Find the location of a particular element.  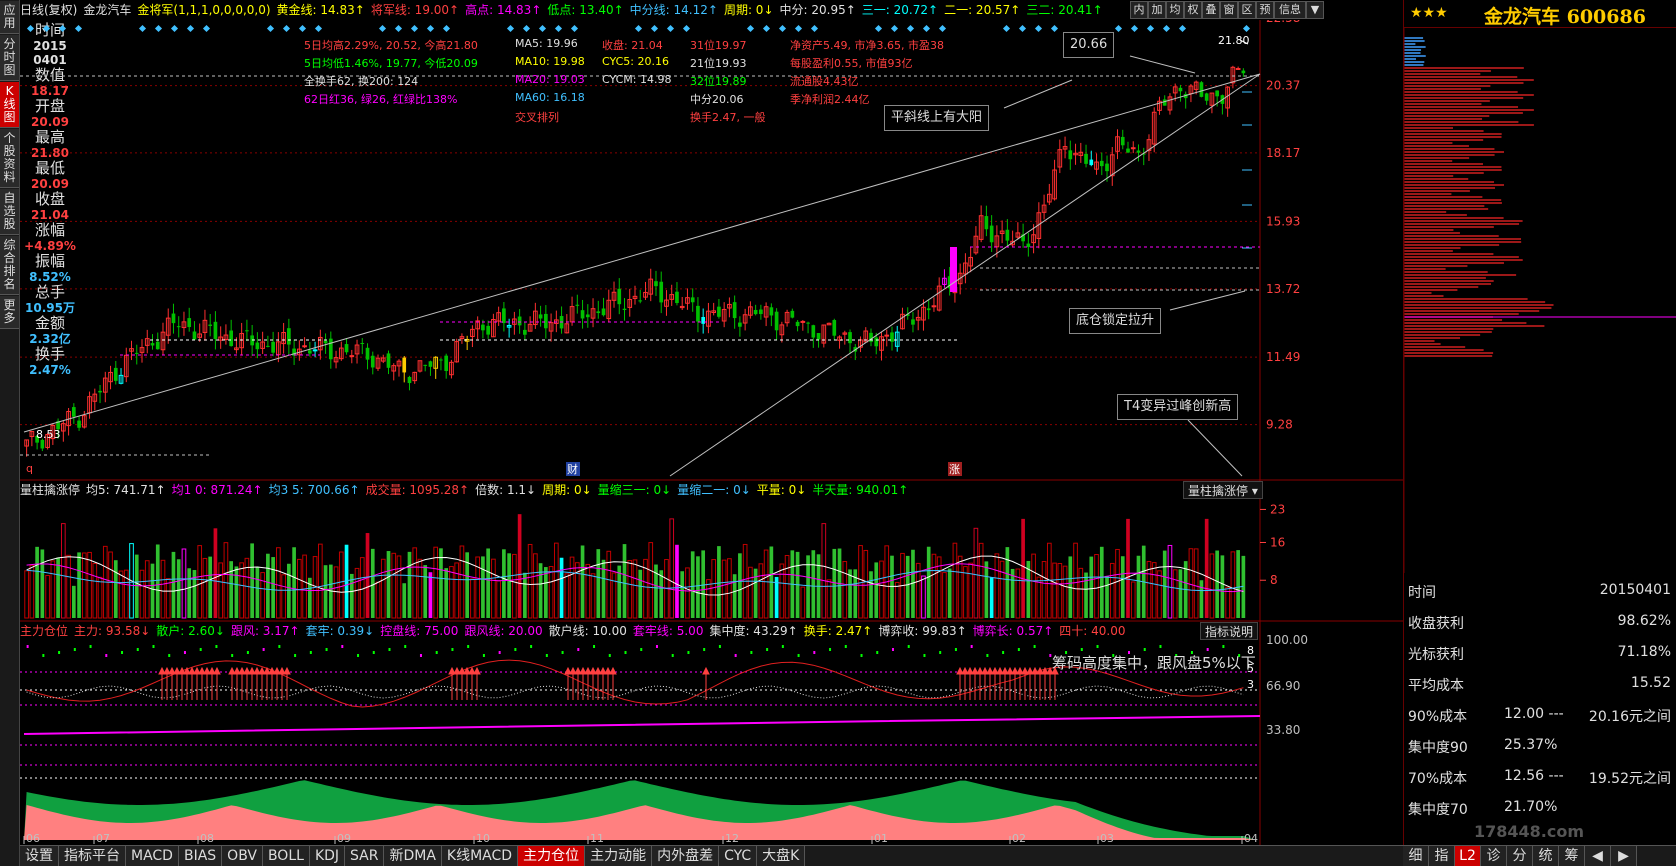

stat-label: 收盘获利 is located at coordinates (1436, 624).